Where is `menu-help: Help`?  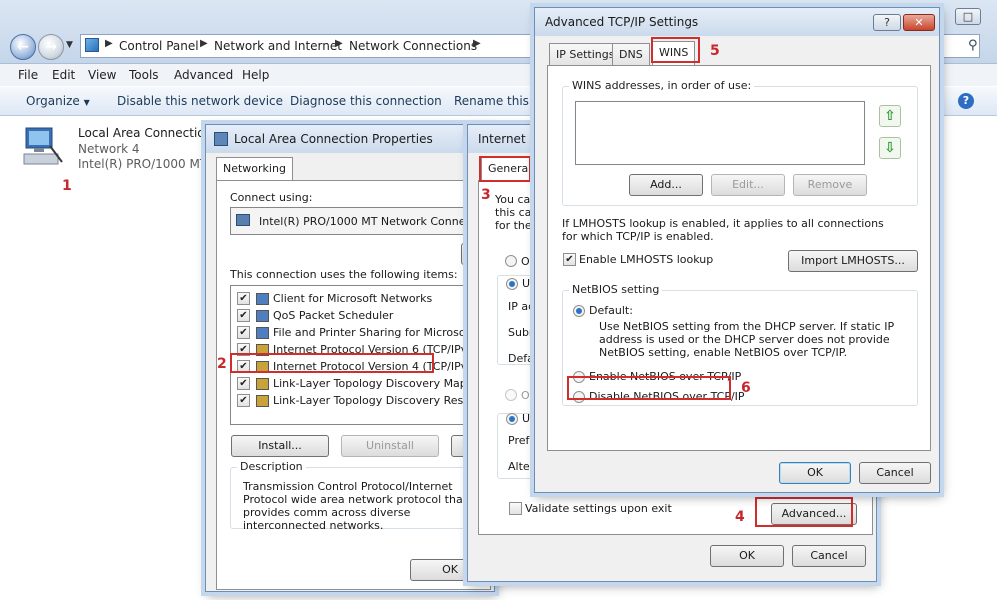
menu-help: Help is located at coordinates (255, 75).